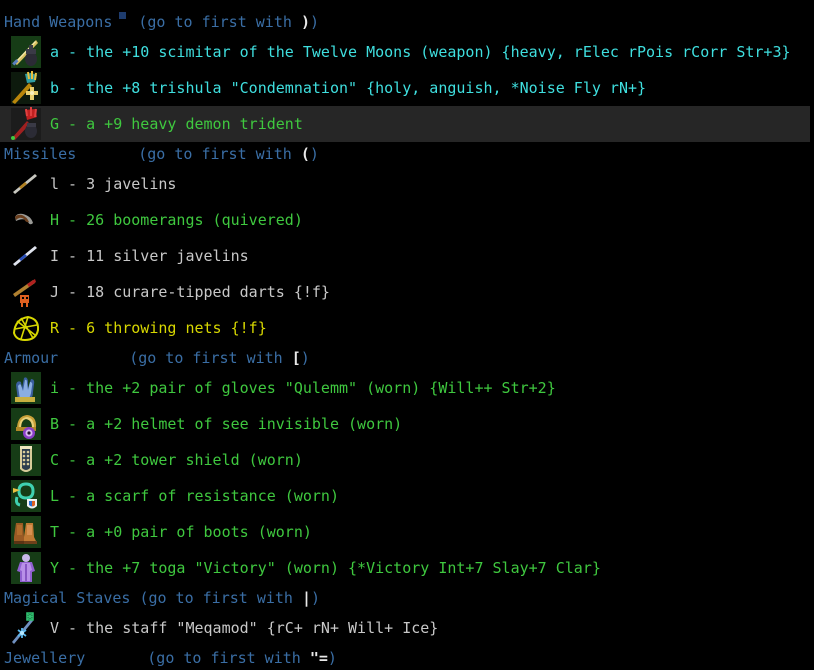  I want to click on boots-icon, so click(26, 532).